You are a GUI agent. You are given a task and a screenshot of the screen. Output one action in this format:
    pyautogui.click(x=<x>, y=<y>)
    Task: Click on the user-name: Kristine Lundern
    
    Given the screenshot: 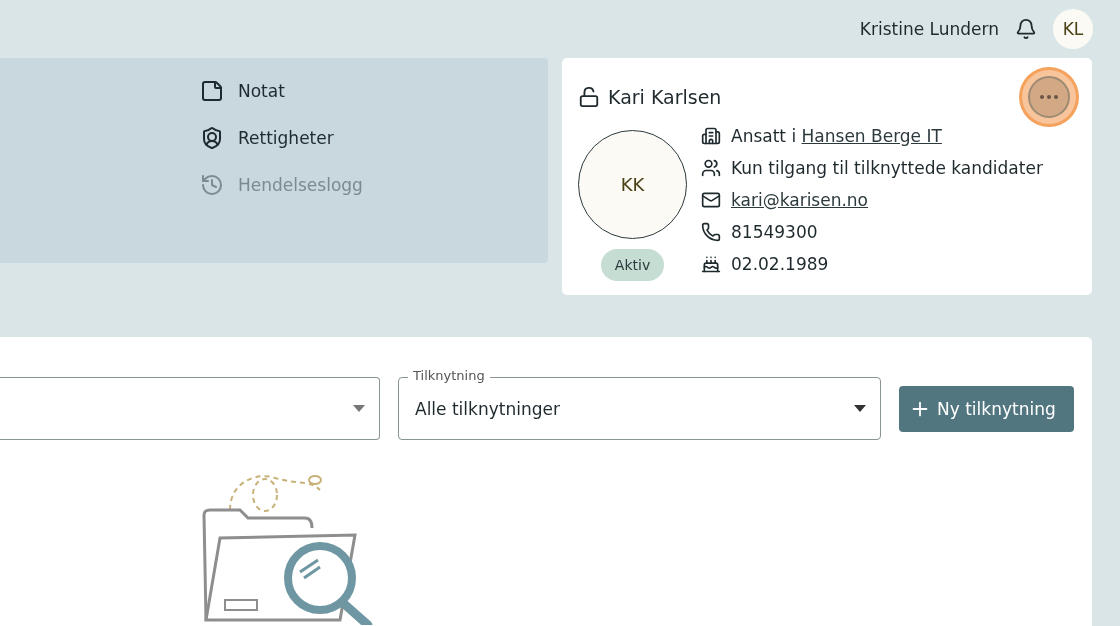 What is the action you would take?
    pyautogui.click(x=929, y=29)
    